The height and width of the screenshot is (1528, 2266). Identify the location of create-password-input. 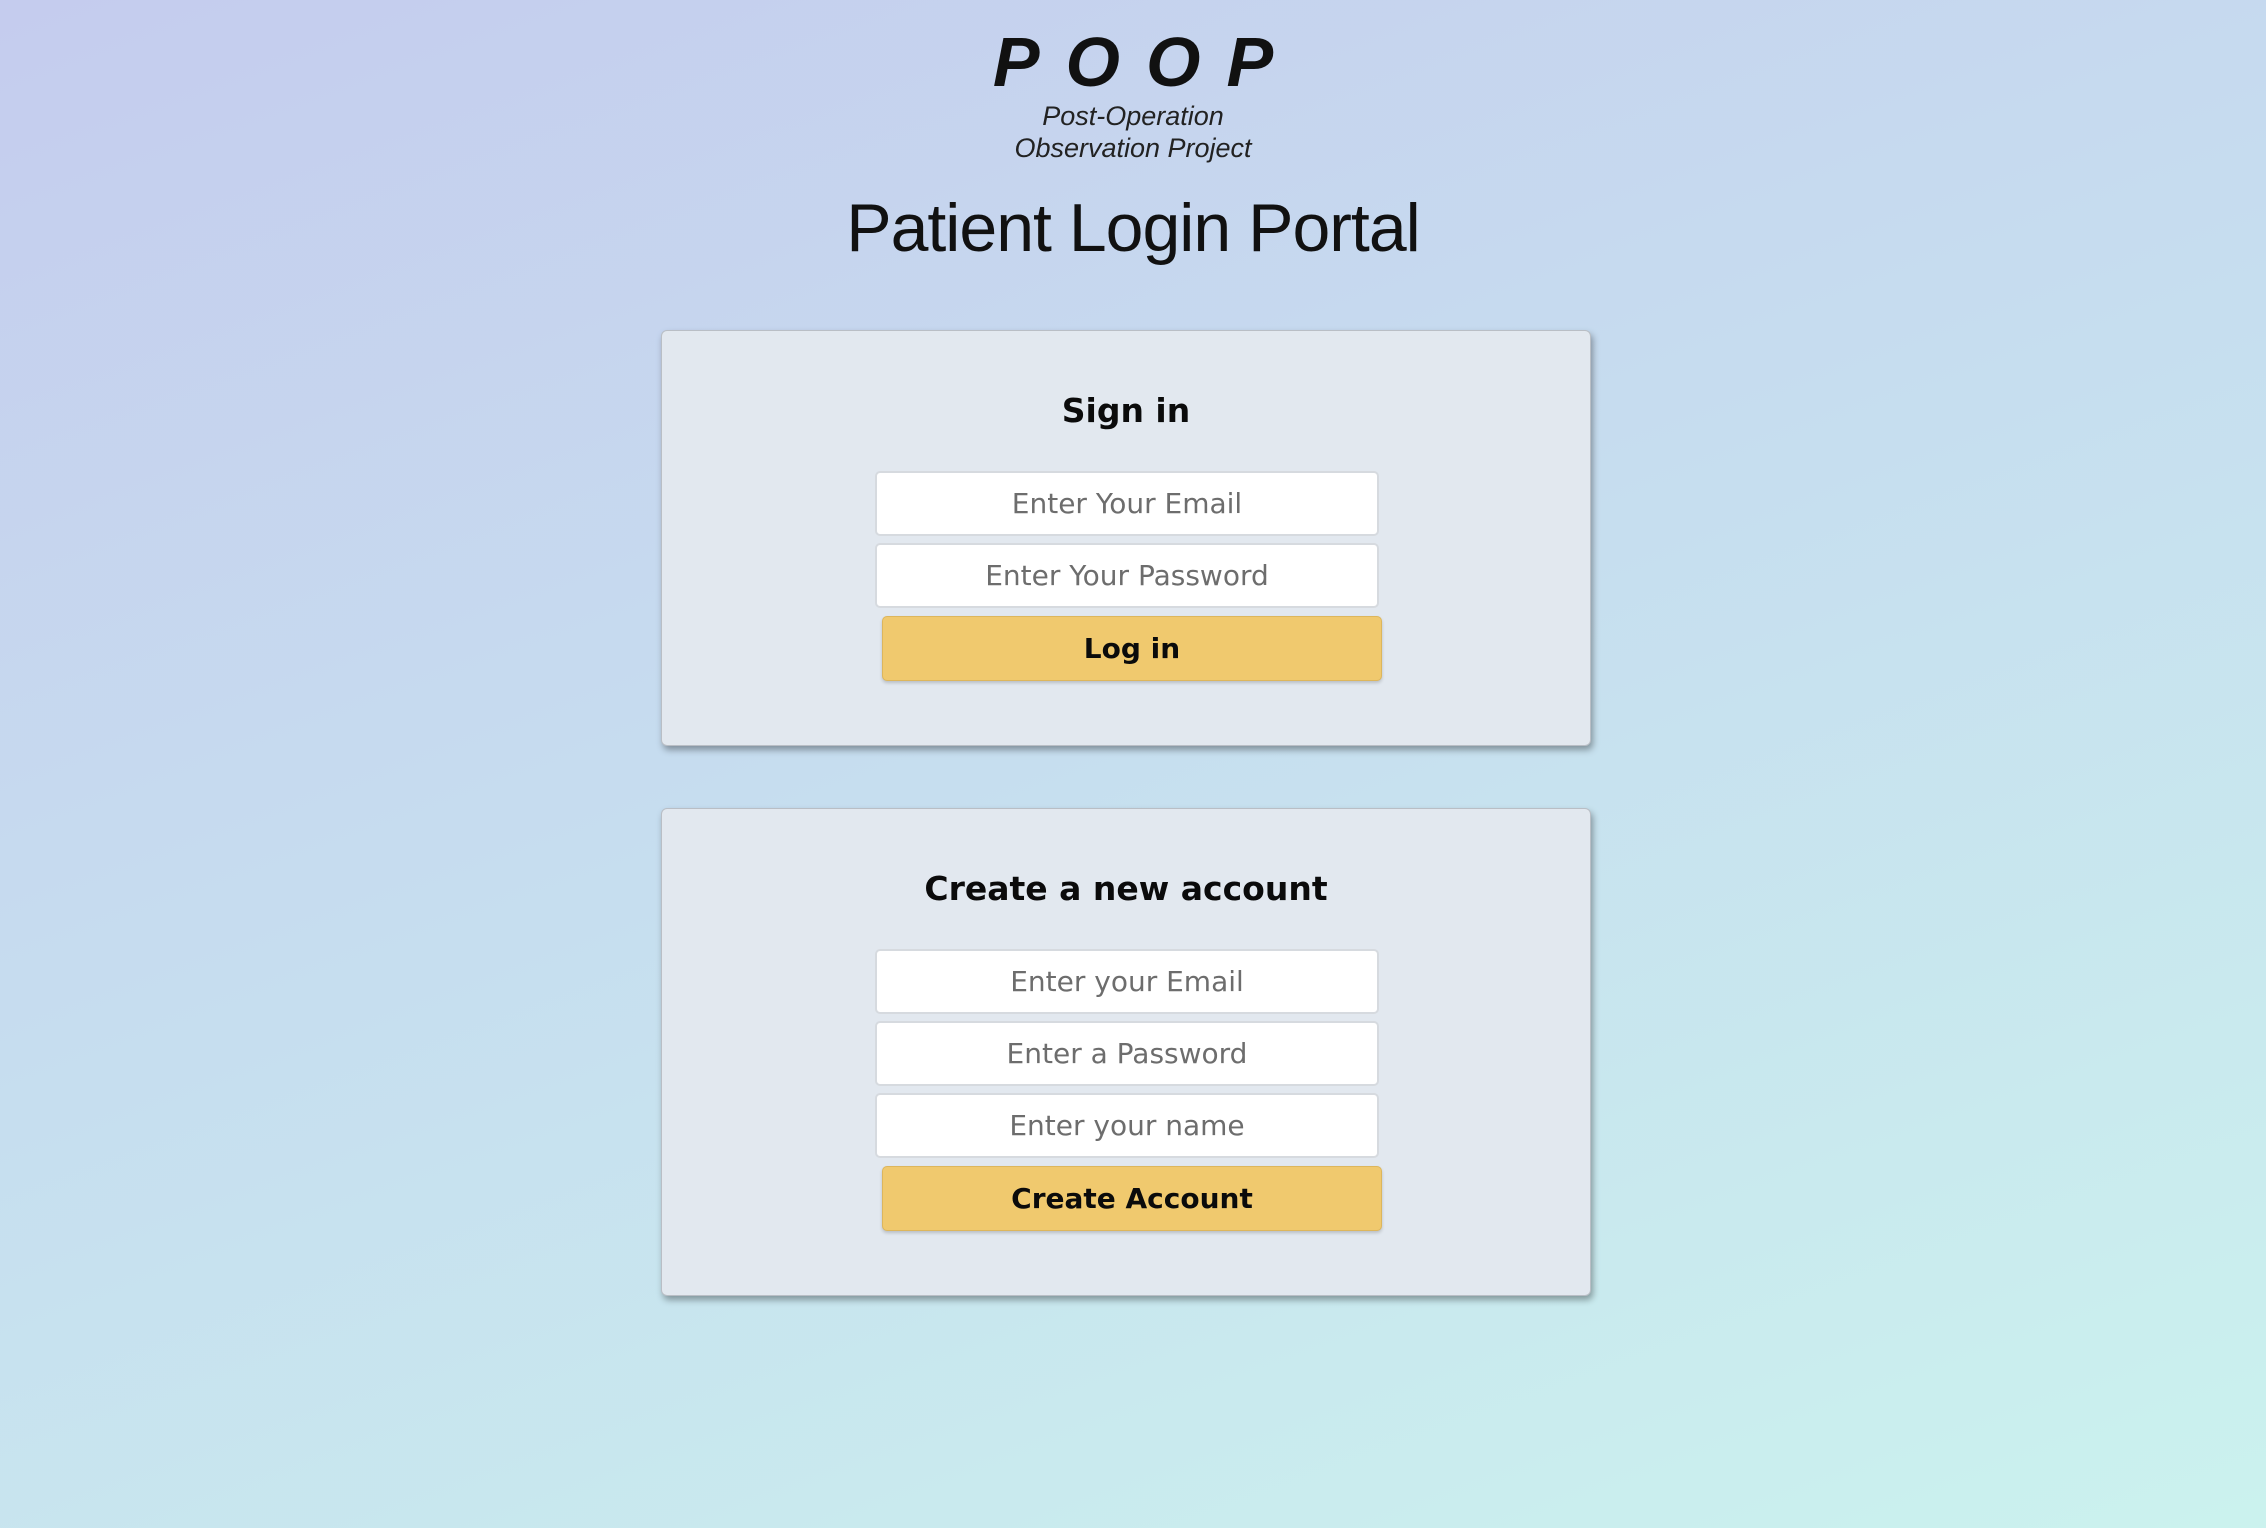
(1127, 1053).